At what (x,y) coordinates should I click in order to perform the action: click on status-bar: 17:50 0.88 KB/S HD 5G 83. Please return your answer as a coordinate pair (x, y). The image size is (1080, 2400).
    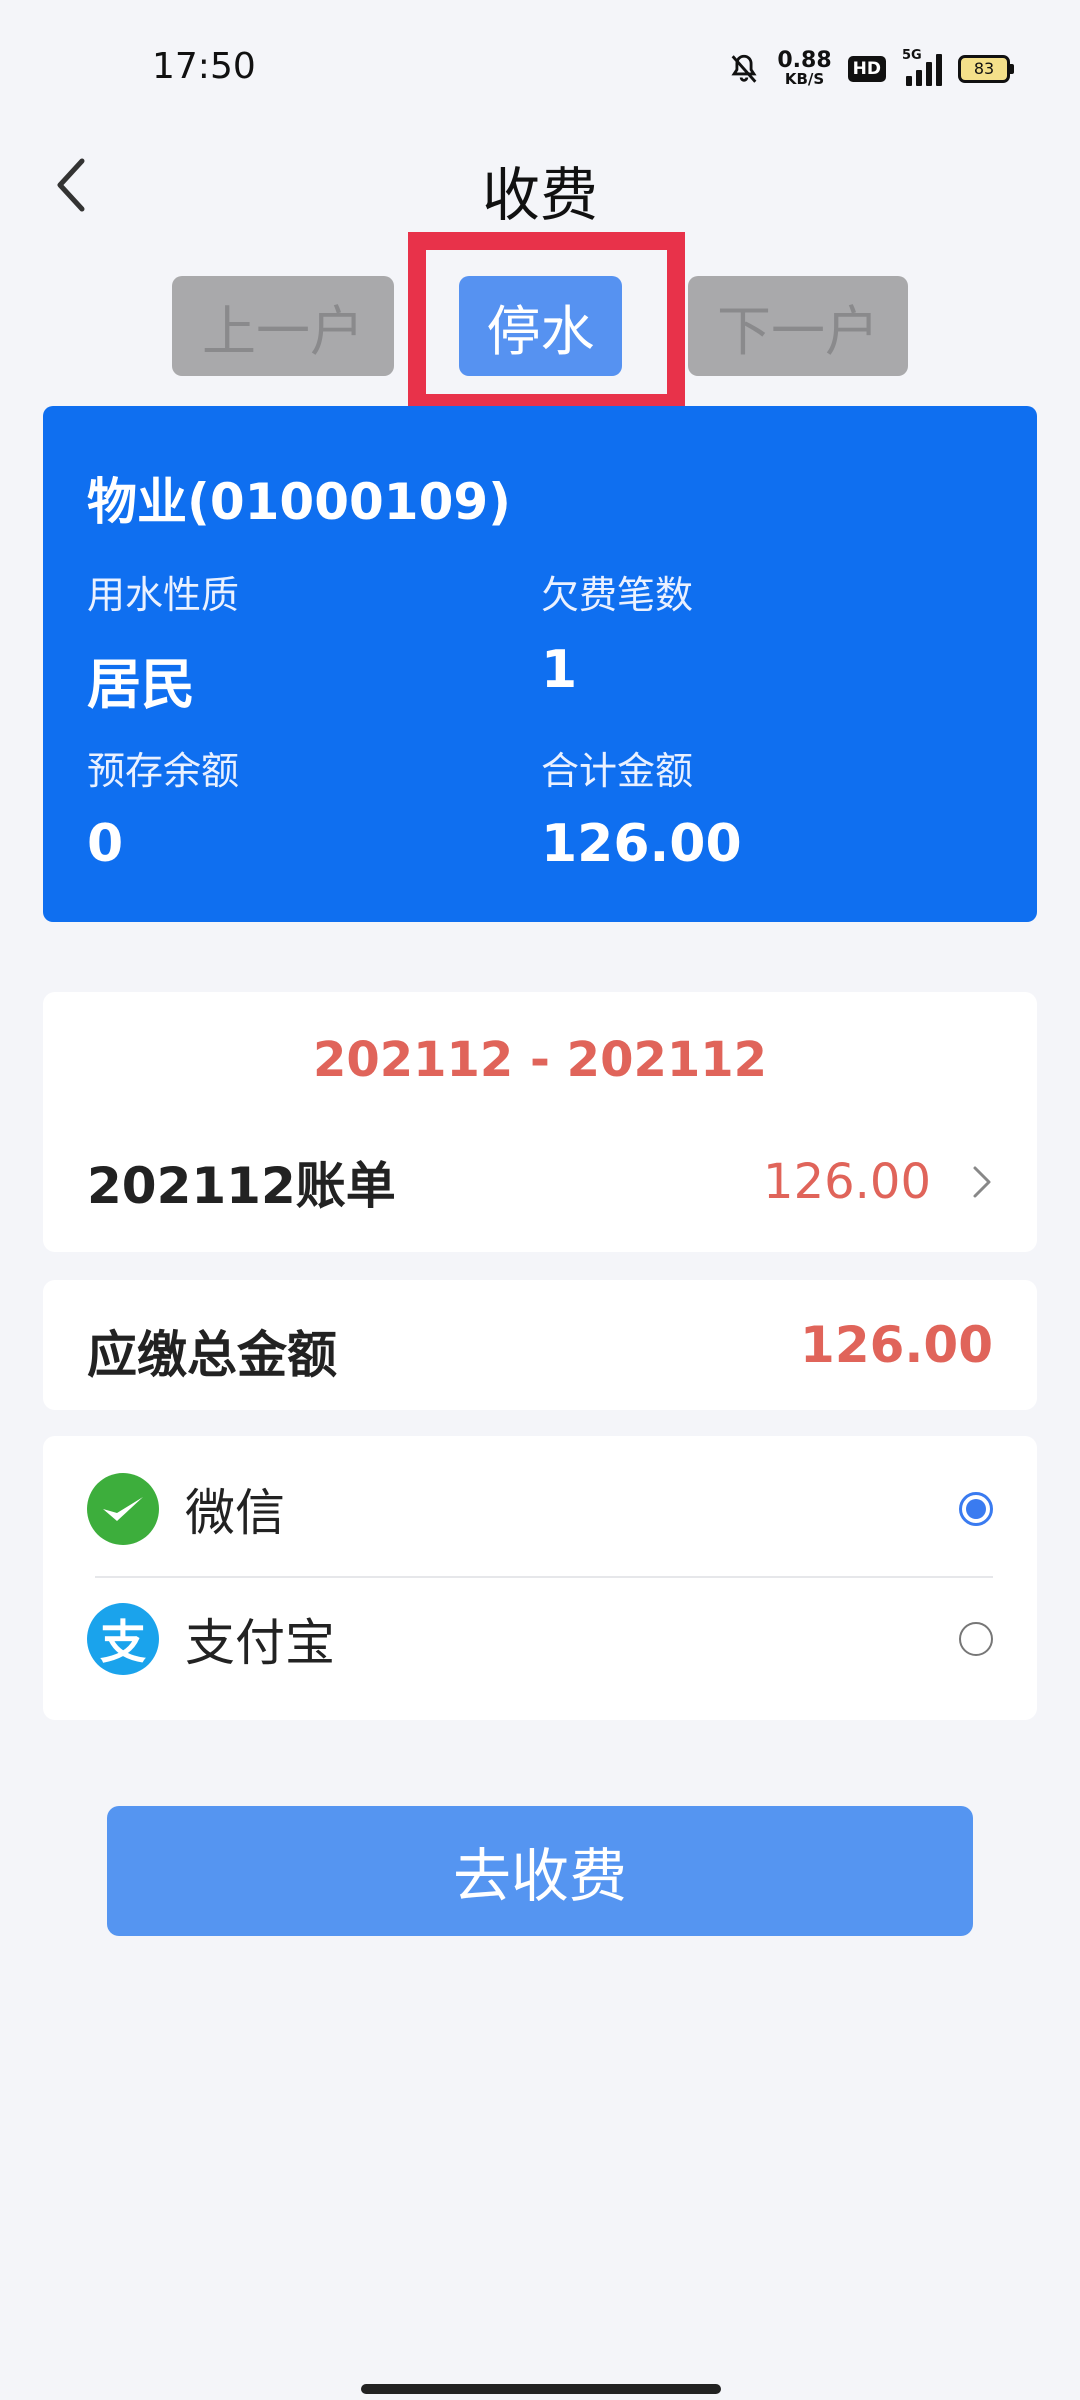
    Looking at the image, I should click on (540, 70).